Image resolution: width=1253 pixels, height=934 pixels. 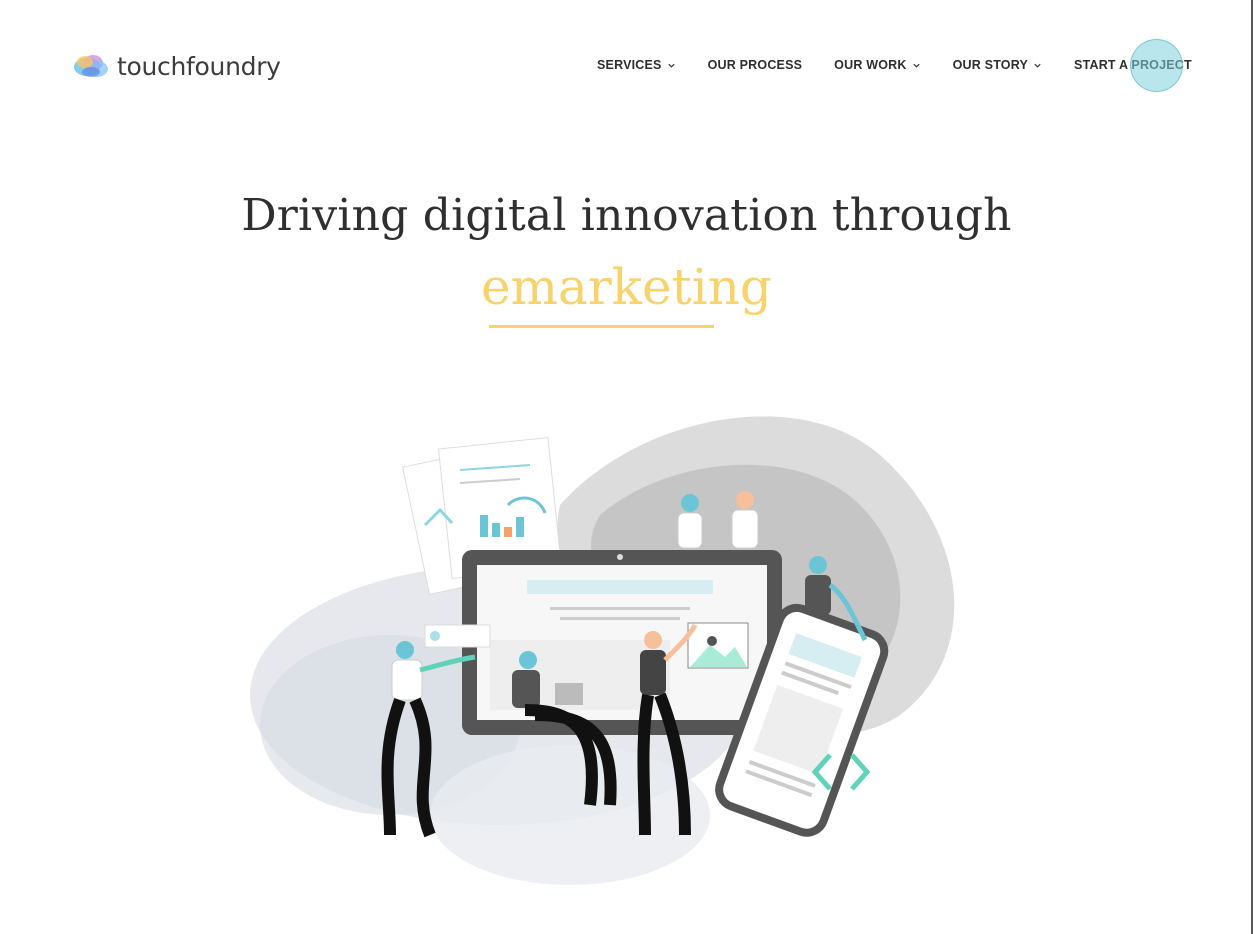 I want to click on nav-item-services: SERVICES, so click(x=636, y=65).